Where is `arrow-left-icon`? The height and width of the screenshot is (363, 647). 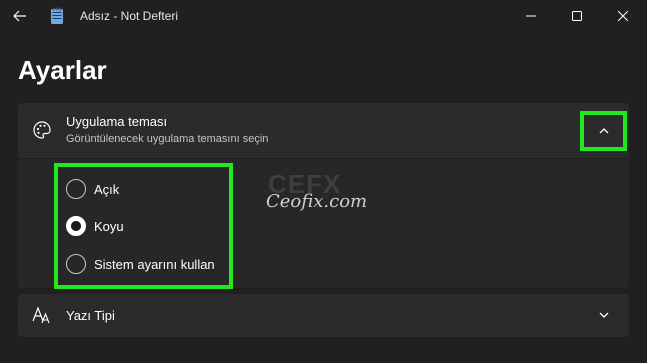 arrow-left-icon is located at coordinates (19, 16).